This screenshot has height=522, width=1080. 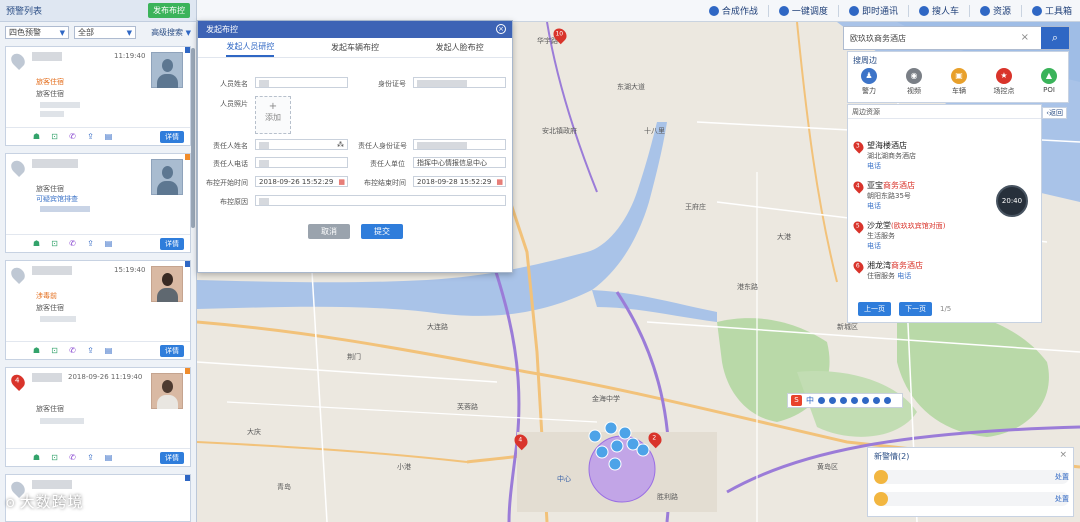 What do you see at coordinates (169, 10) in the screenshot?
I see `publish-control-button: 发布布控` at bounding box center [169, 10].